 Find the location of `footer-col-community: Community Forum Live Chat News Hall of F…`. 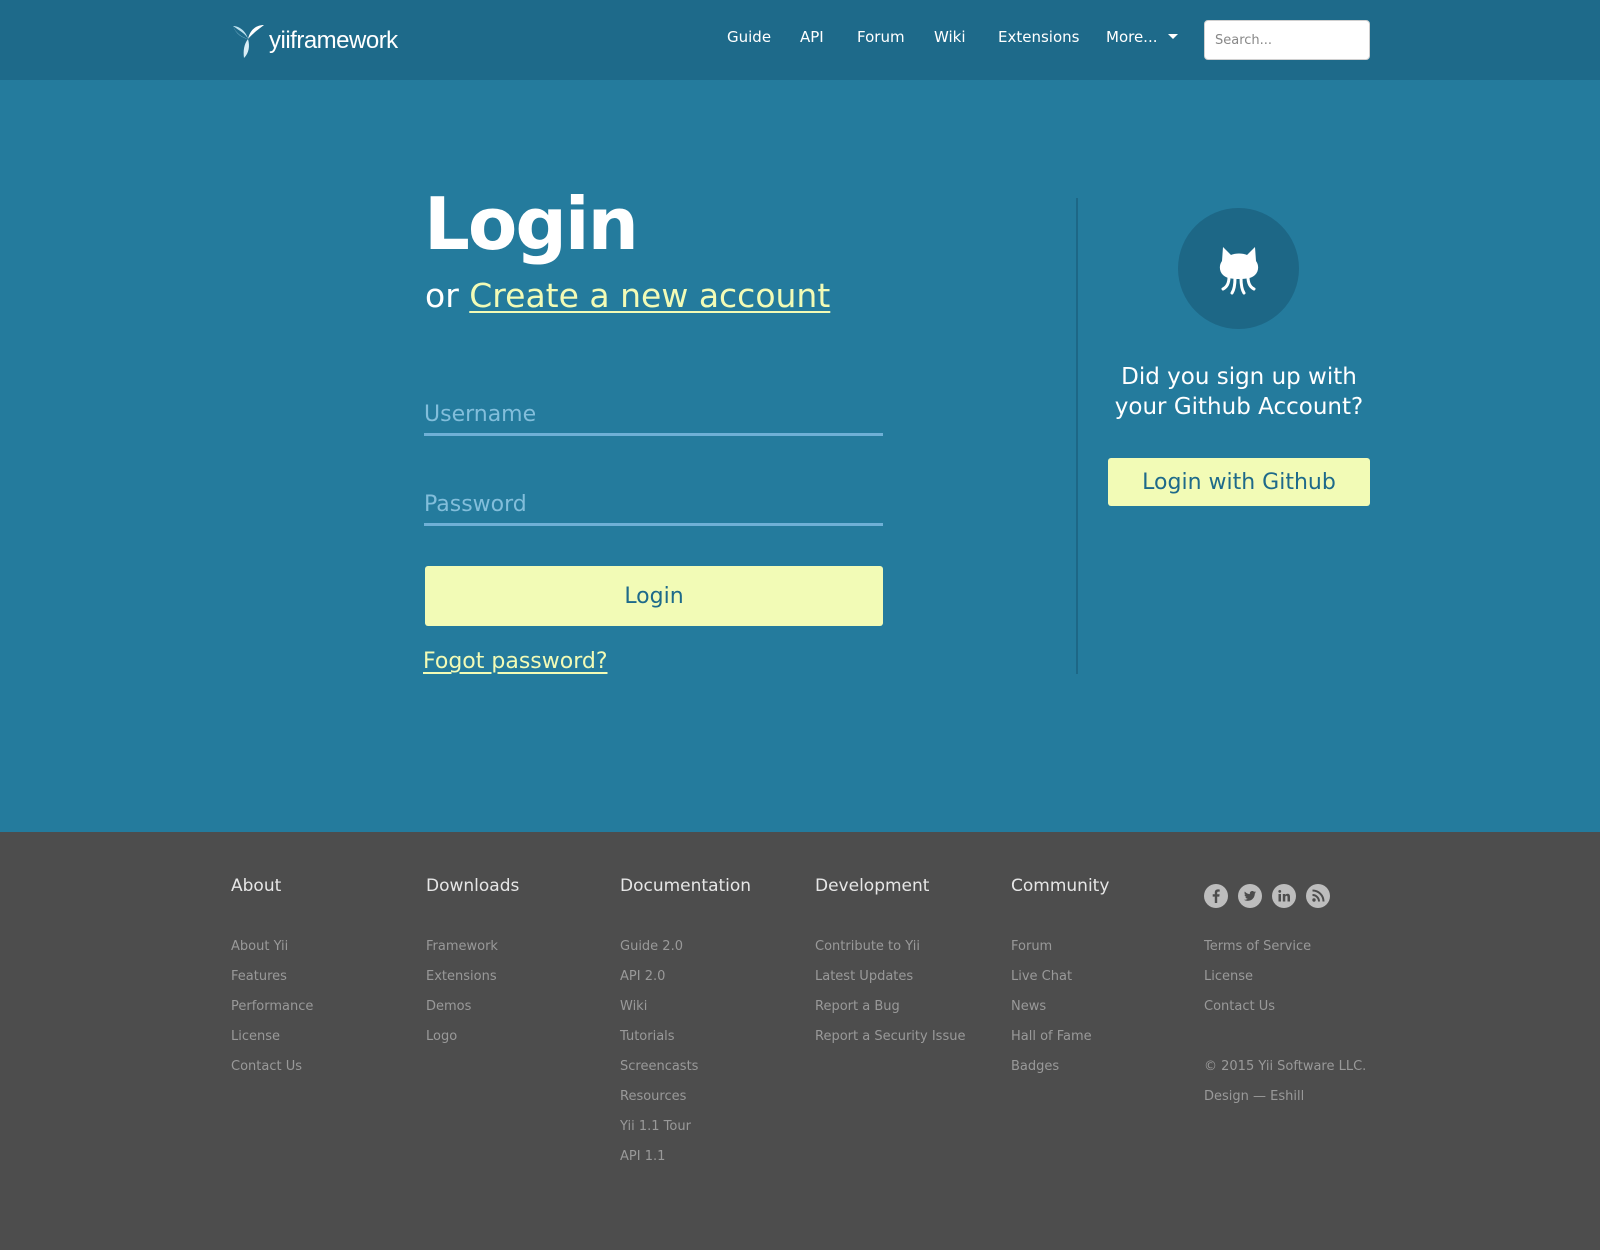

footer-col-community: Community Forum Live Chat News Hall of F… is located at coordinates (1060, 981).